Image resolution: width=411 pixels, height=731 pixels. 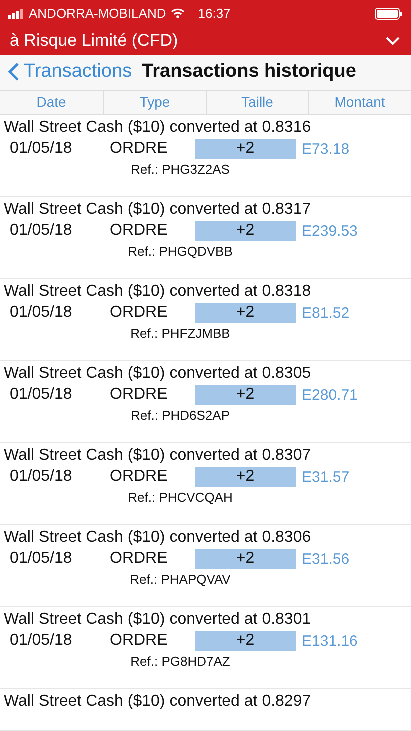 What do you see at coordinates (353, 641) in the screenshot?
I see `amount-link: E131.16` at bounding box center [353, 641].